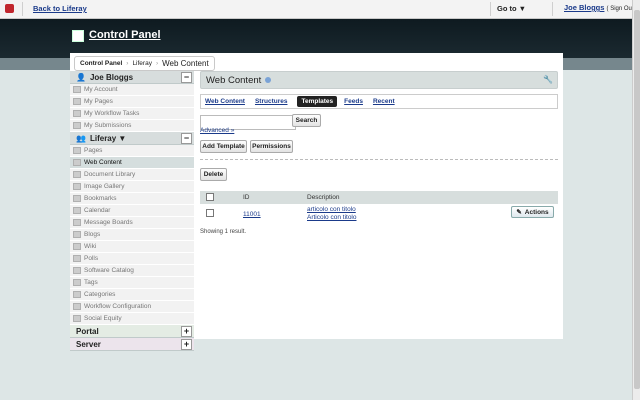  I want to click on calendar-icon, so click(77, 210).